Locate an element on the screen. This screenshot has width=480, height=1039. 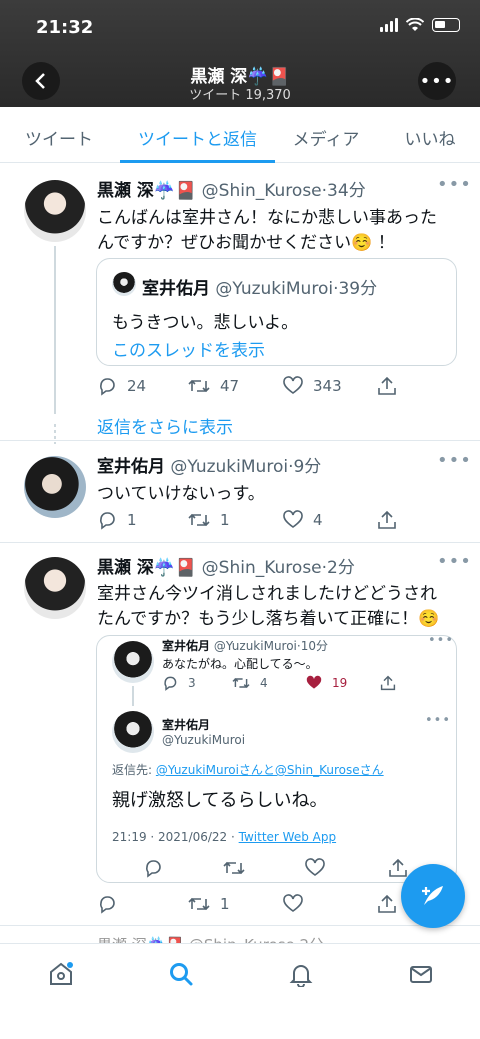
embed-time: ·10分 is located at coordinates (312, 646).